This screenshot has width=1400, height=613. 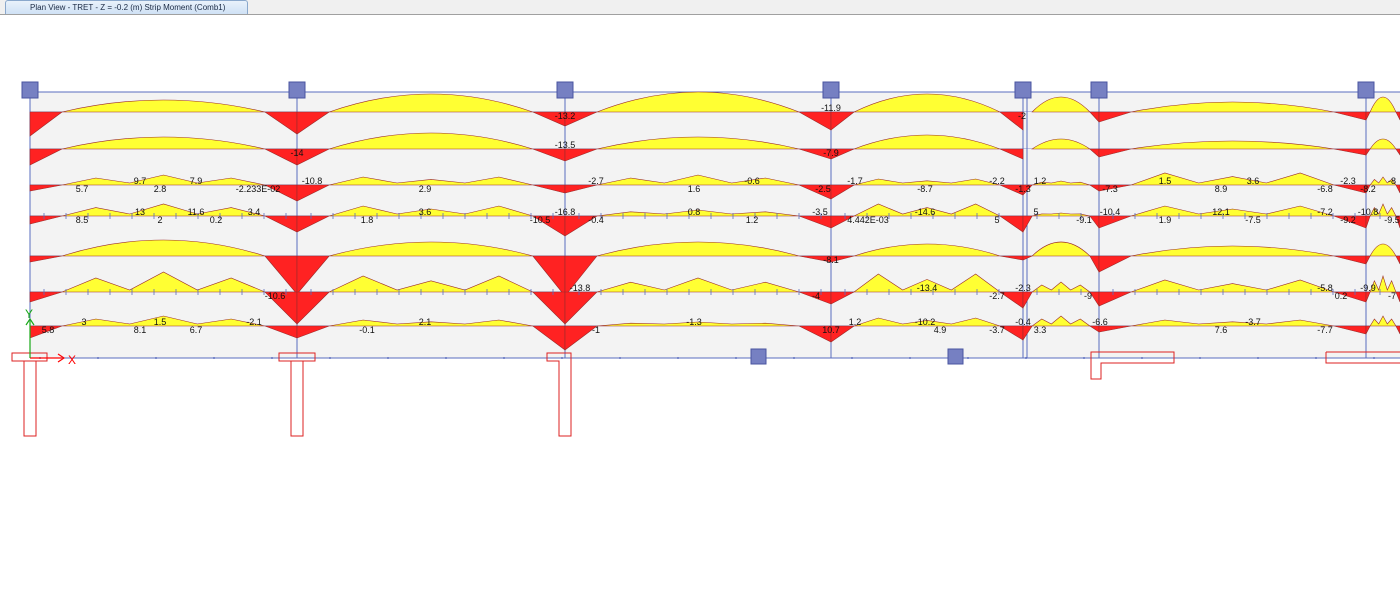 I want to click on moment-label: -0.6, so click(x=752, y=181).